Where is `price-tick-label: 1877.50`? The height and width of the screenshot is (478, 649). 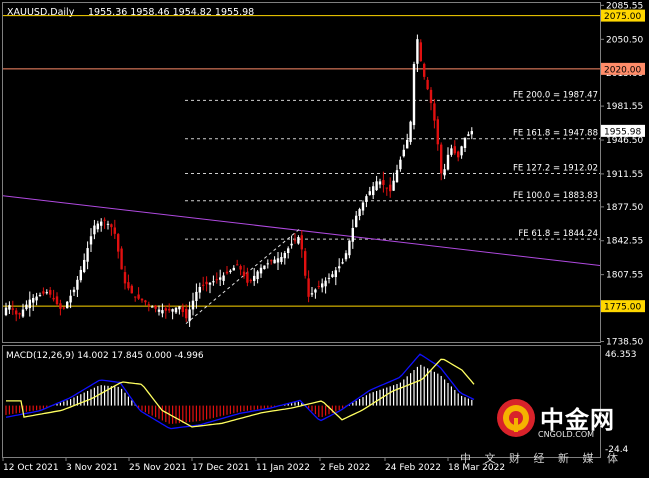 price-tick-label: 1877.50 is located at coordinates (624, 208).